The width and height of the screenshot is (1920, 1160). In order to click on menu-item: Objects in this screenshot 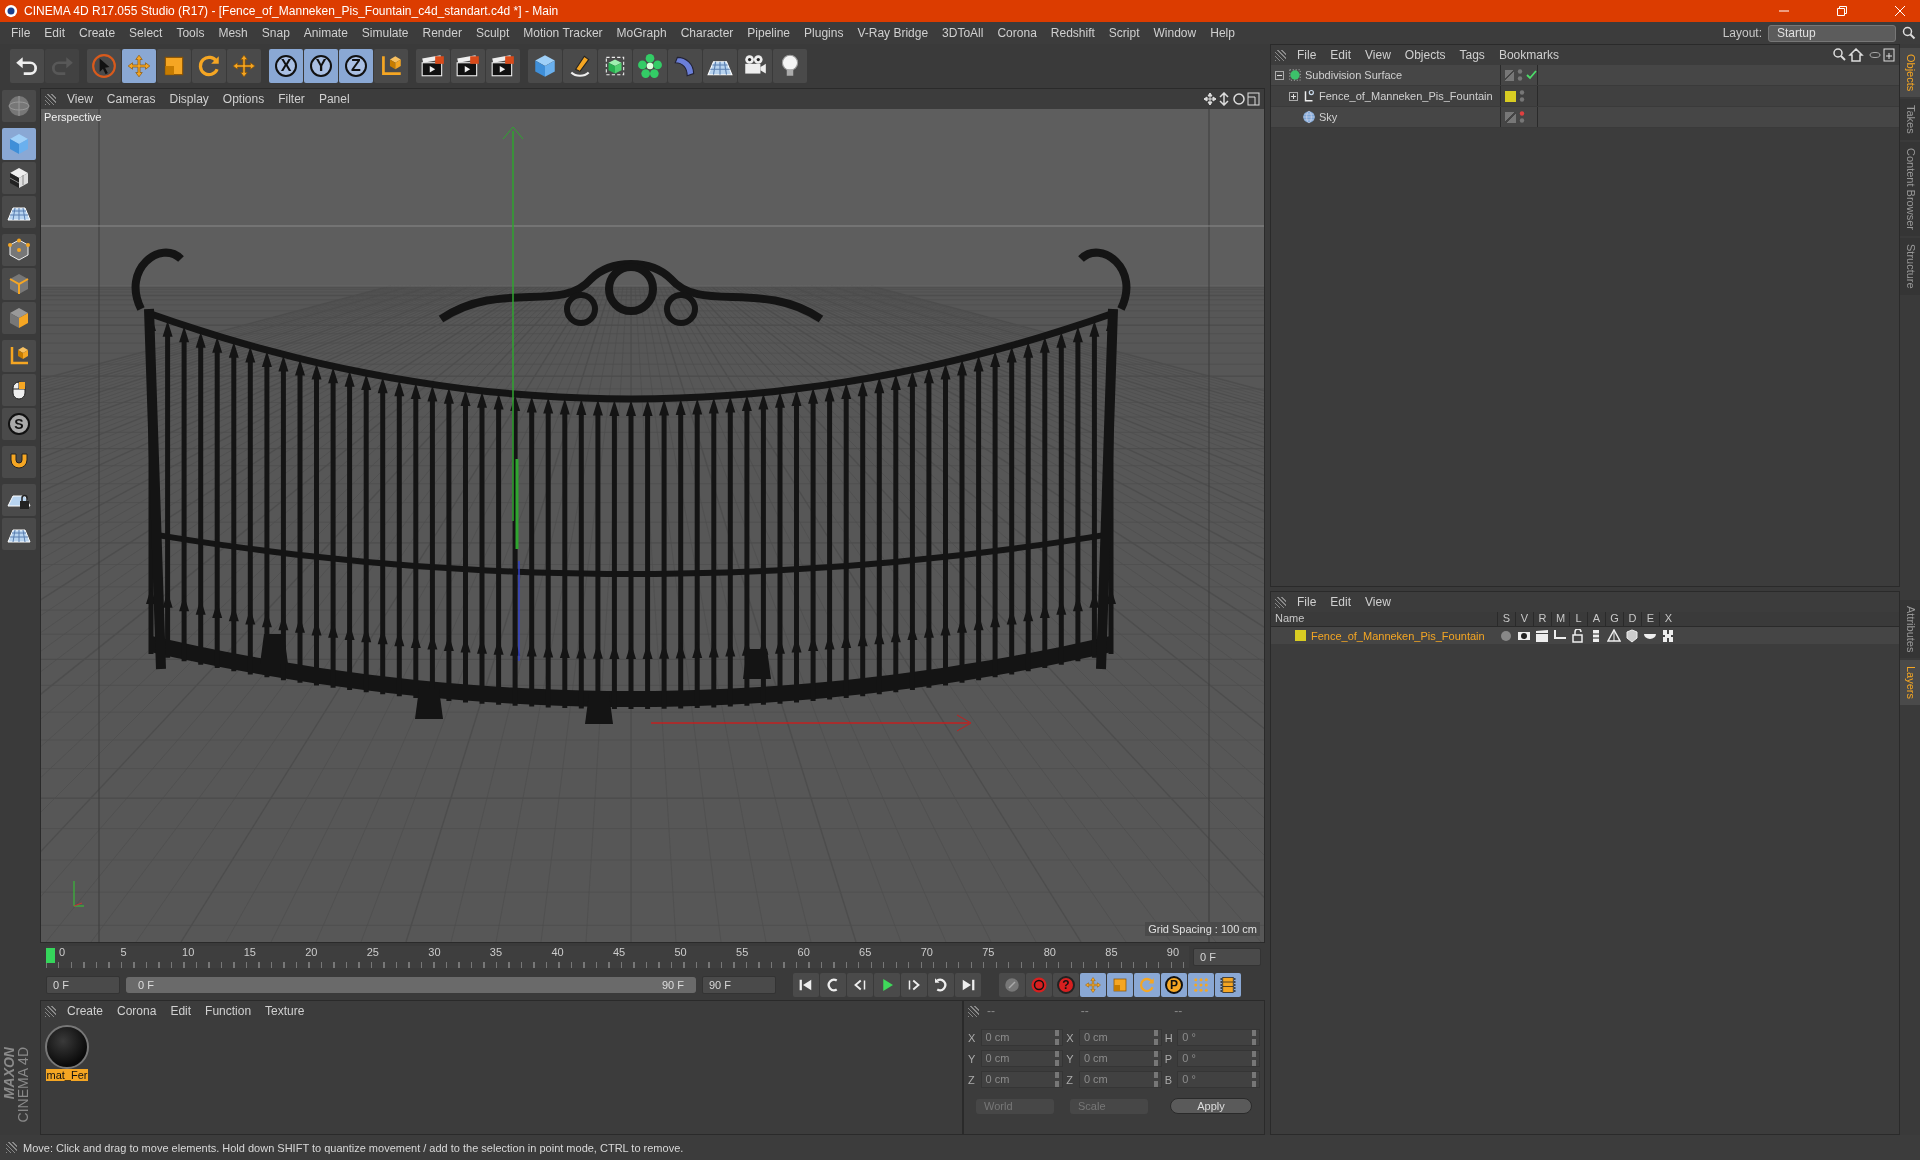, I will do `click(1425, 55)`.